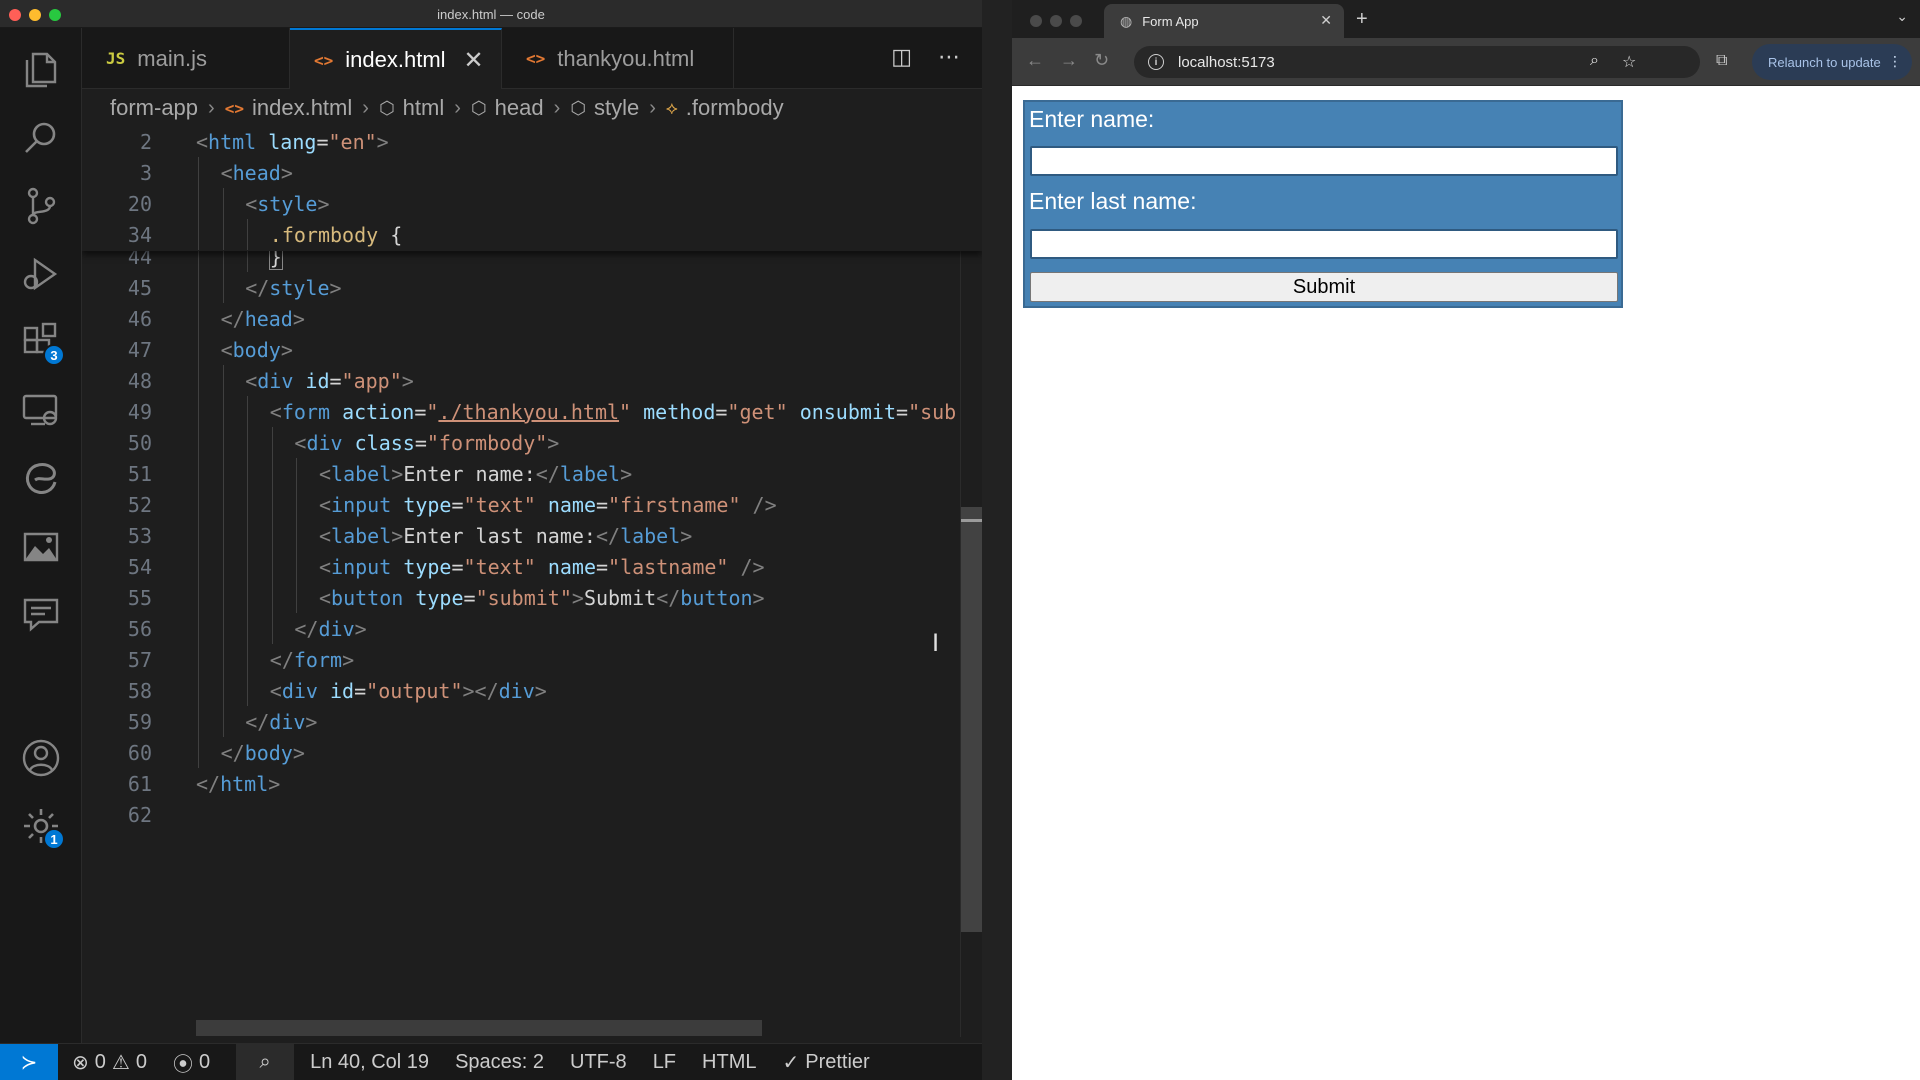 The height and width of the screenshot is (1080, 1920). Describe the element at coordinates (1101, 60) in the screenshot. I see `reload-icon: ↻` at that location.